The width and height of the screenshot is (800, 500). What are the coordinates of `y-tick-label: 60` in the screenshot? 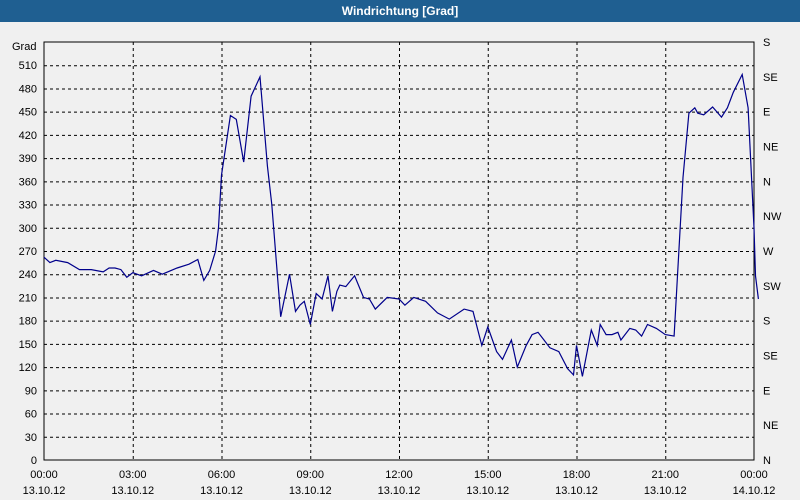 It's located at (31, 415).